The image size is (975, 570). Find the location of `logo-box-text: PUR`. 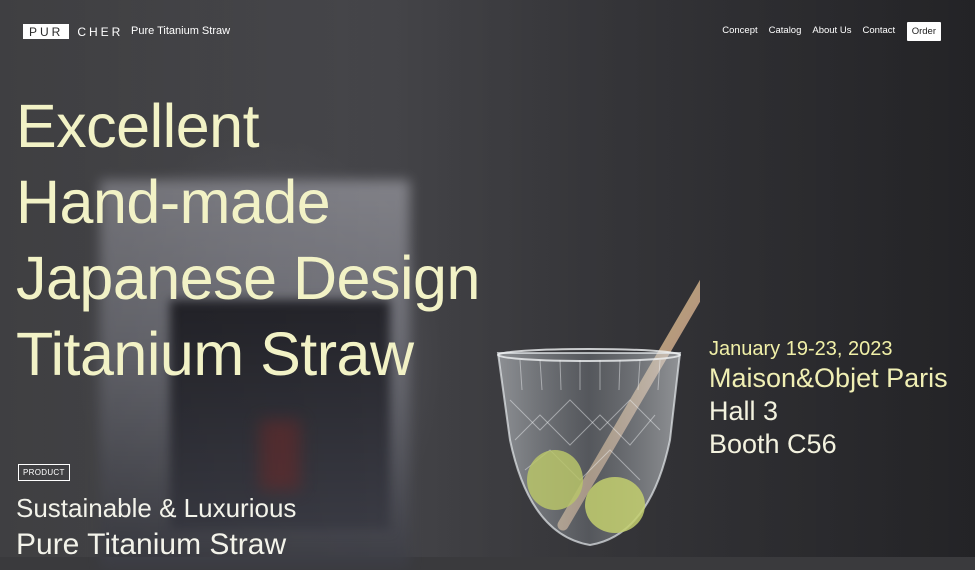

logo-box-text: PUR is located at coordinates (46, 31).